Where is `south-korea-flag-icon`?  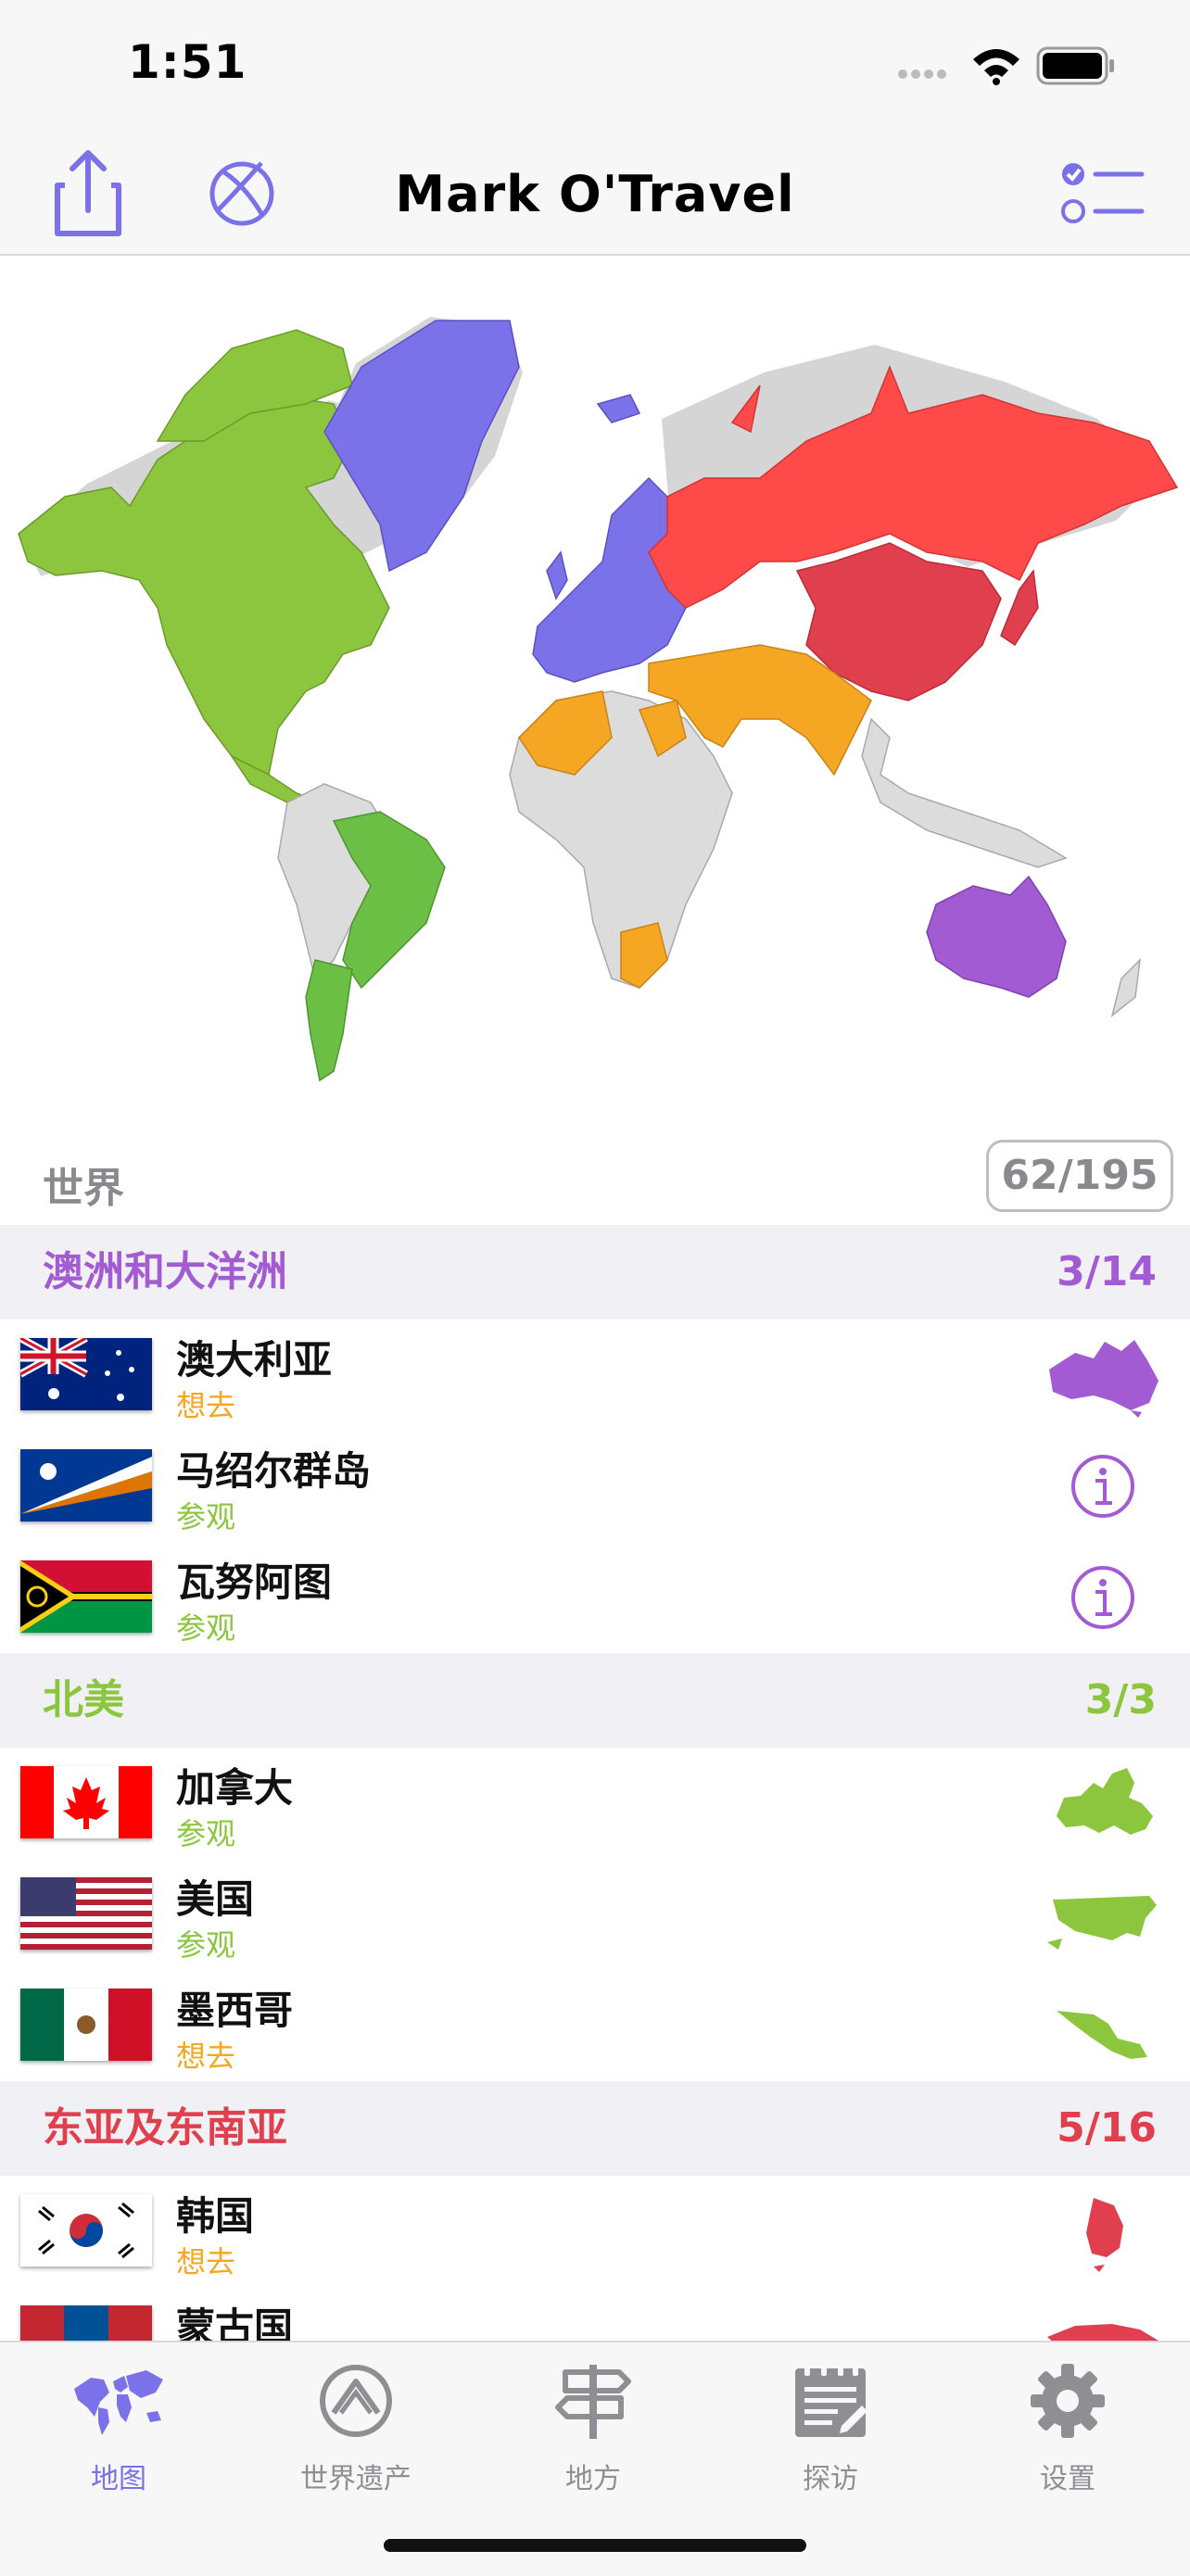
south-korea-flag-icon is located at coordinates (86, 2230).